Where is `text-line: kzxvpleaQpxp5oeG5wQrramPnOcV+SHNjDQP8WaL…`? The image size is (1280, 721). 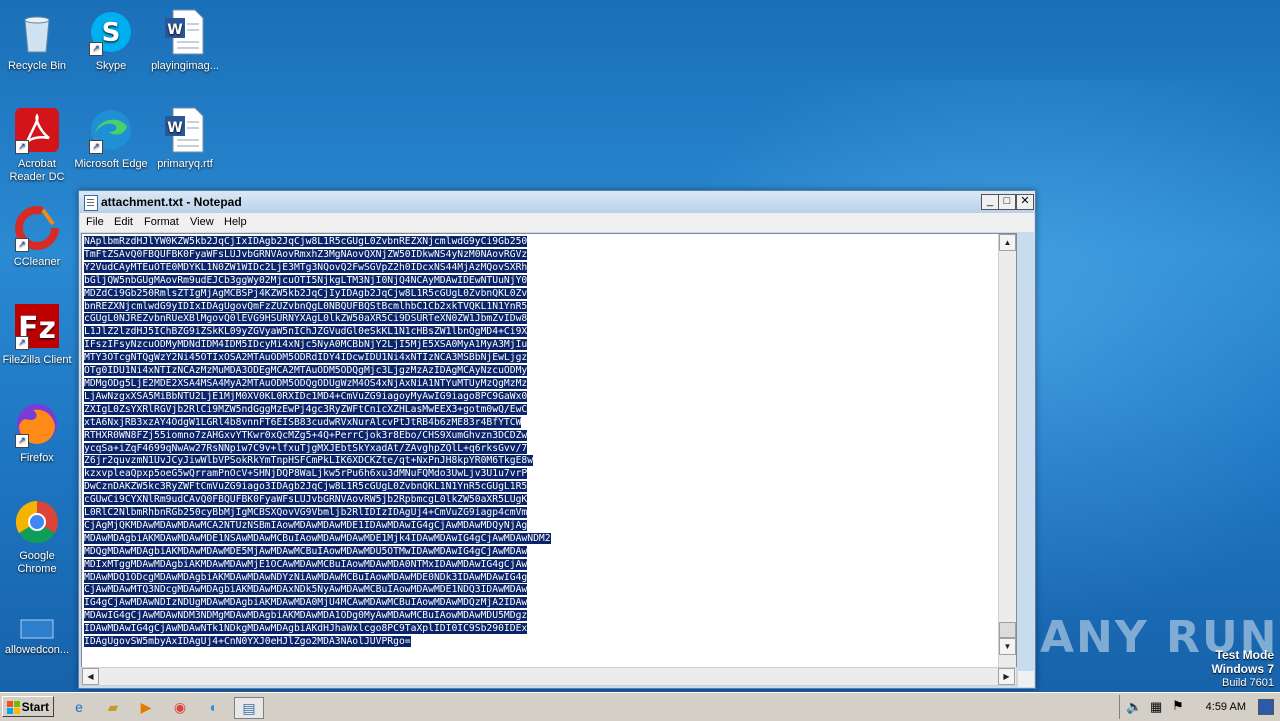
text-line: kzxvpleaQpxp5oeG5wQrramPnOcV+SHNjDQP8WaL… is located at coordinates (317, 474).